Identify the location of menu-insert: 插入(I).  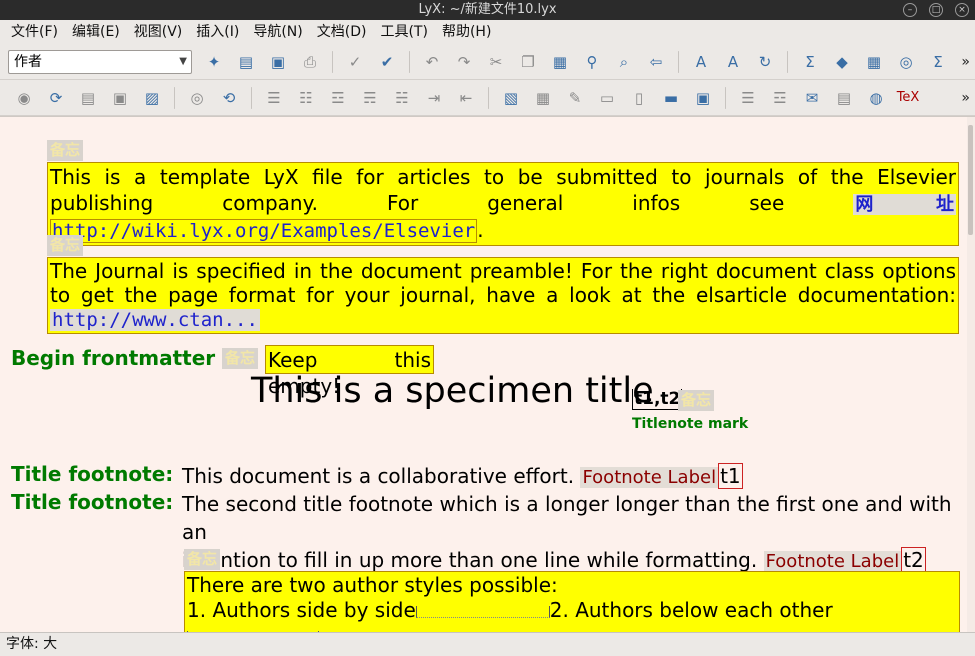
(217, 32).